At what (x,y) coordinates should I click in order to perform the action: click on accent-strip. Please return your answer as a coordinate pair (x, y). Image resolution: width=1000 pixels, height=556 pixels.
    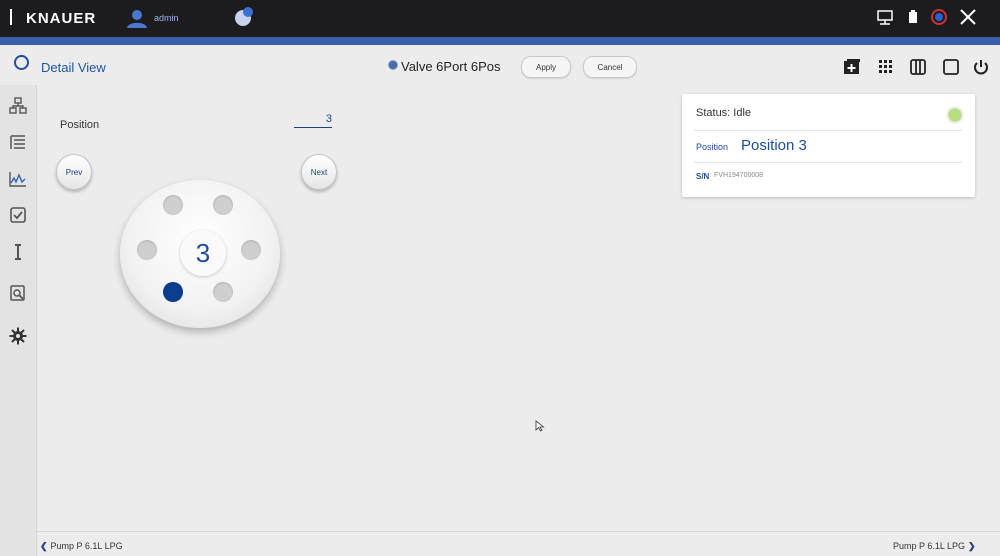
    Looking at the image, I should click on (500, 41).